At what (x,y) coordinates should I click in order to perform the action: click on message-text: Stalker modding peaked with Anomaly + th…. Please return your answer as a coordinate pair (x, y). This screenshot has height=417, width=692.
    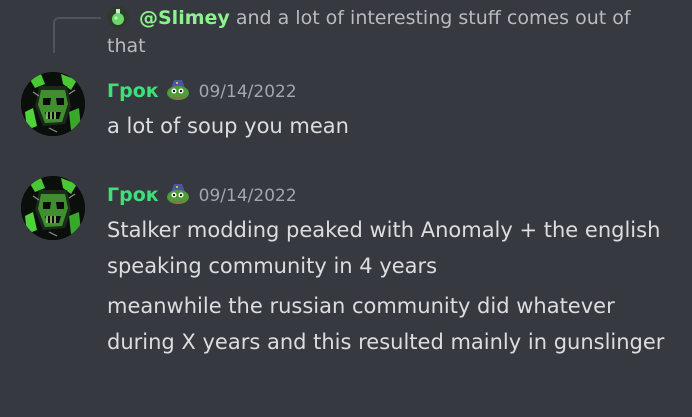
    Looking at the image, I should click on (384, 248).